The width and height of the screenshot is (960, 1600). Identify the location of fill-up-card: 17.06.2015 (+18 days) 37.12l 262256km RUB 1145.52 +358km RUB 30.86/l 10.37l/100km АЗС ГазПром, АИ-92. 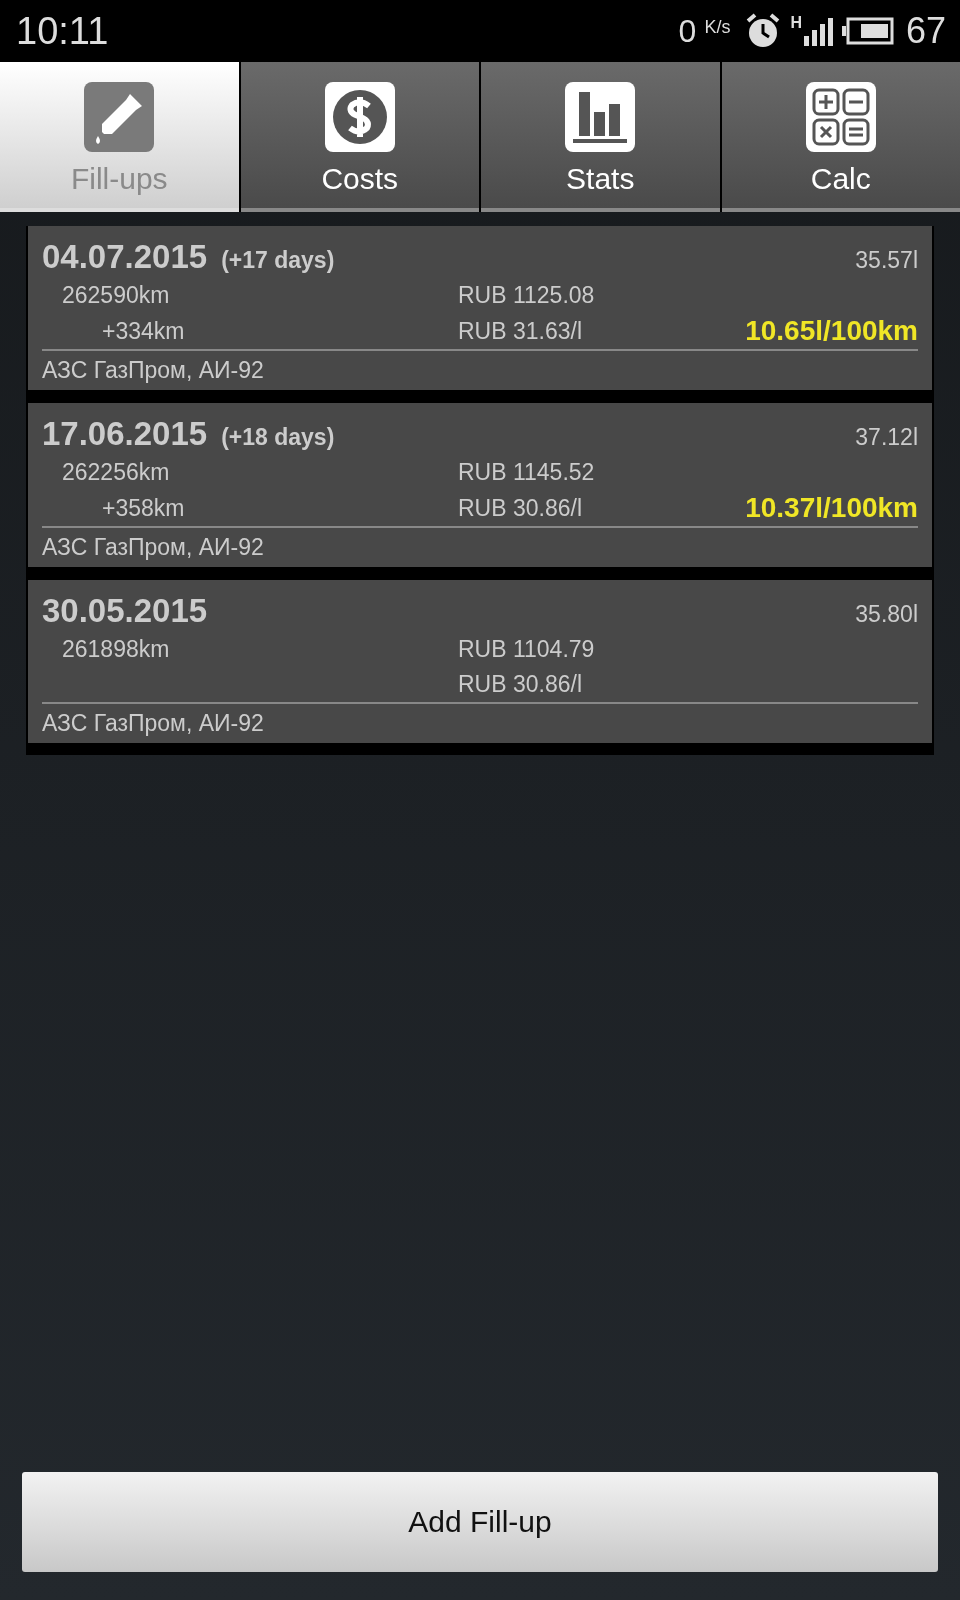
(480, 485).